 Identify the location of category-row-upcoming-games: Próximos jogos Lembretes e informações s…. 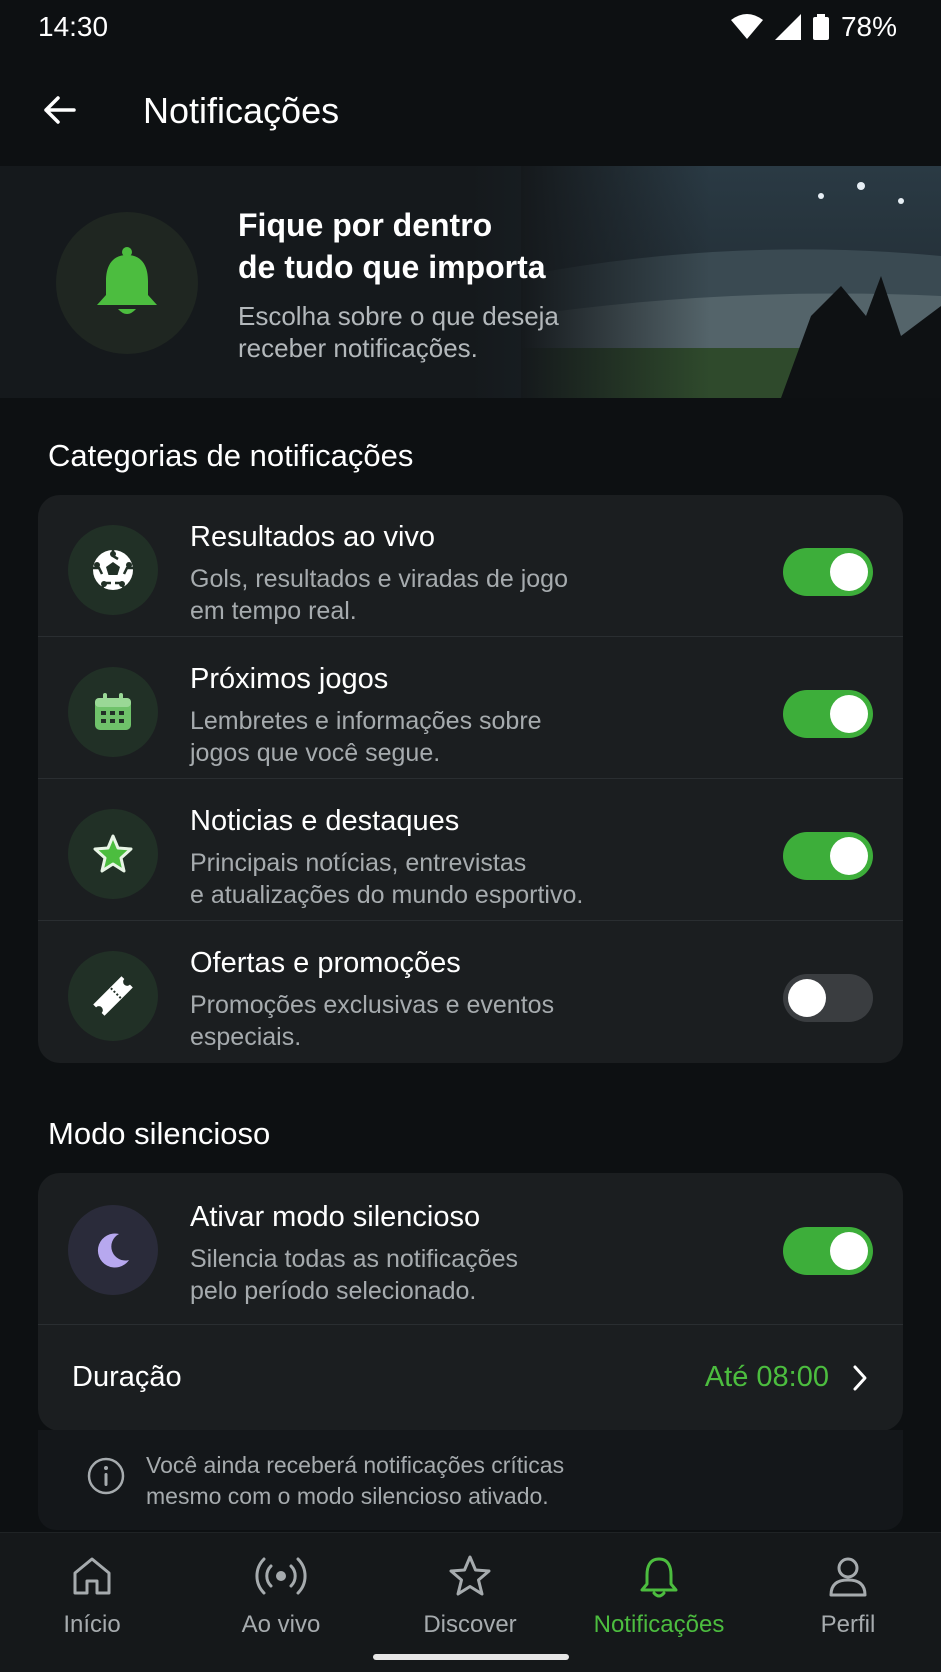
(470, 708).